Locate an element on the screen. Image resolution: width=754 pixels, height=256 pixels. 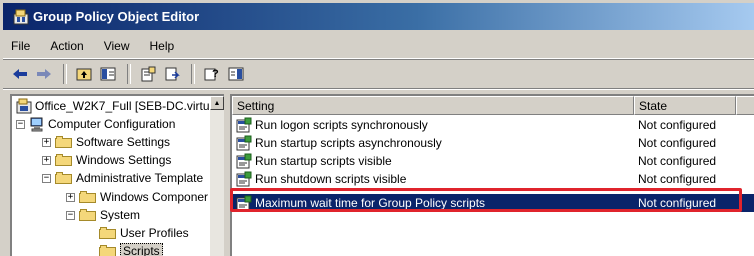
setting-name: Run shutdown scripts visible is located at coordinates (331, 179).